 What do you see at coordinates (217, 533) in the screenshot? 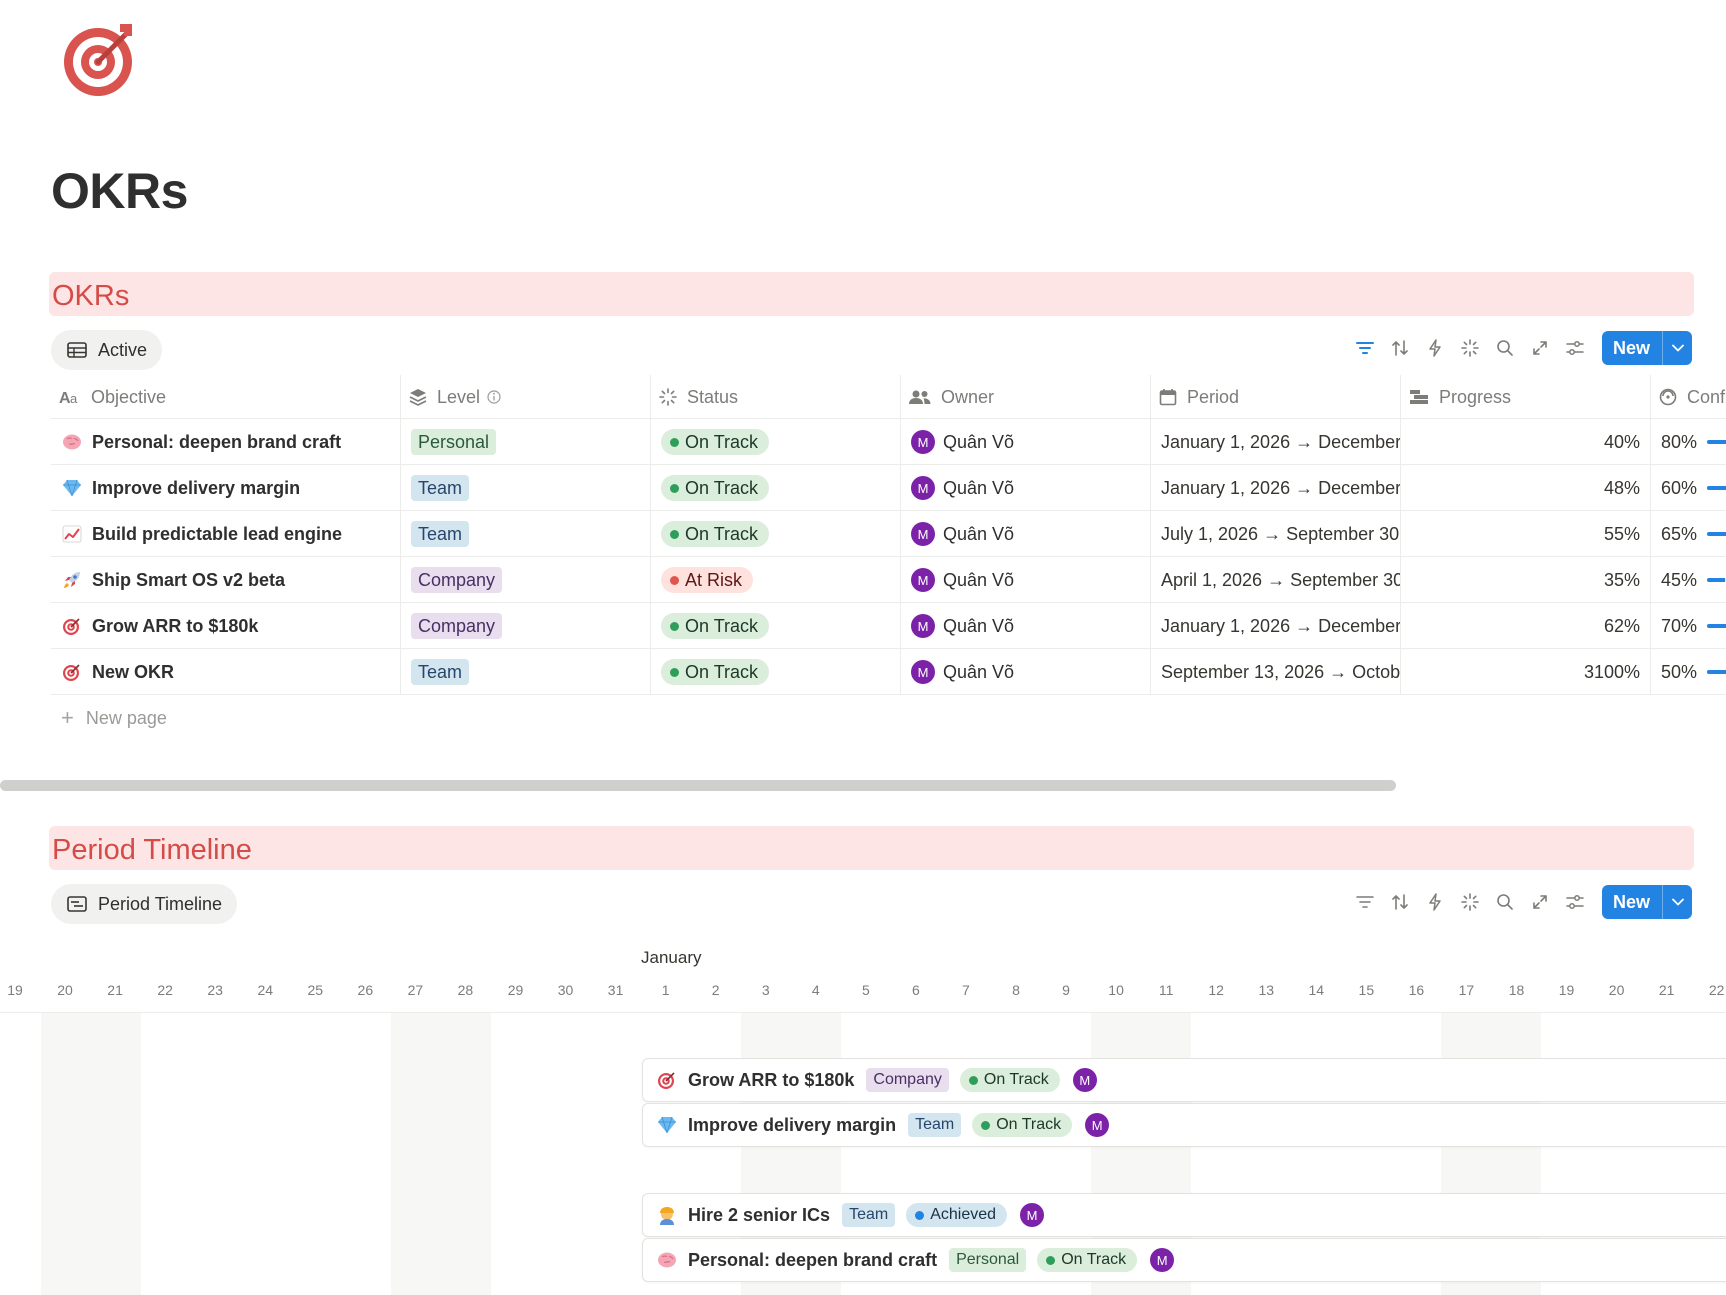
I see `objective-title: Build predictable lead engine` at bounding box center [217, 533].